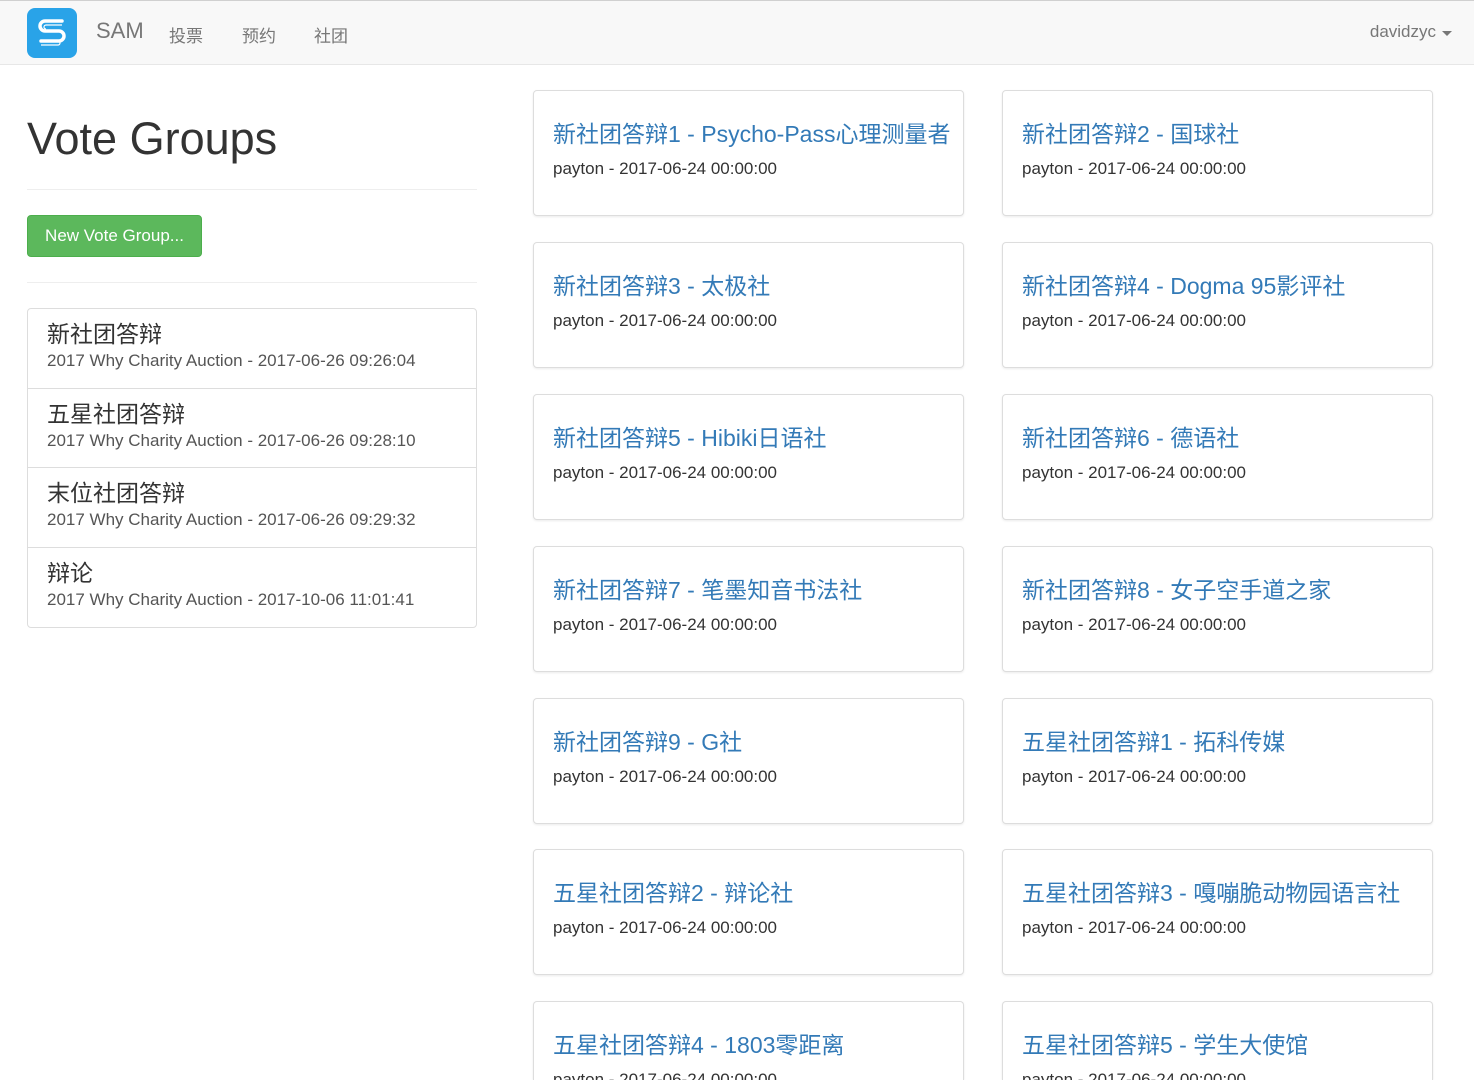 Image resolution: width=1474 pixels, height=1080 pixels. What do you see at coordinates (1217, 590) in the screenshot?
I see `vote-card-title: 新社团答辩8 - 女子空手道之家` at bounding box center [1217, 590].